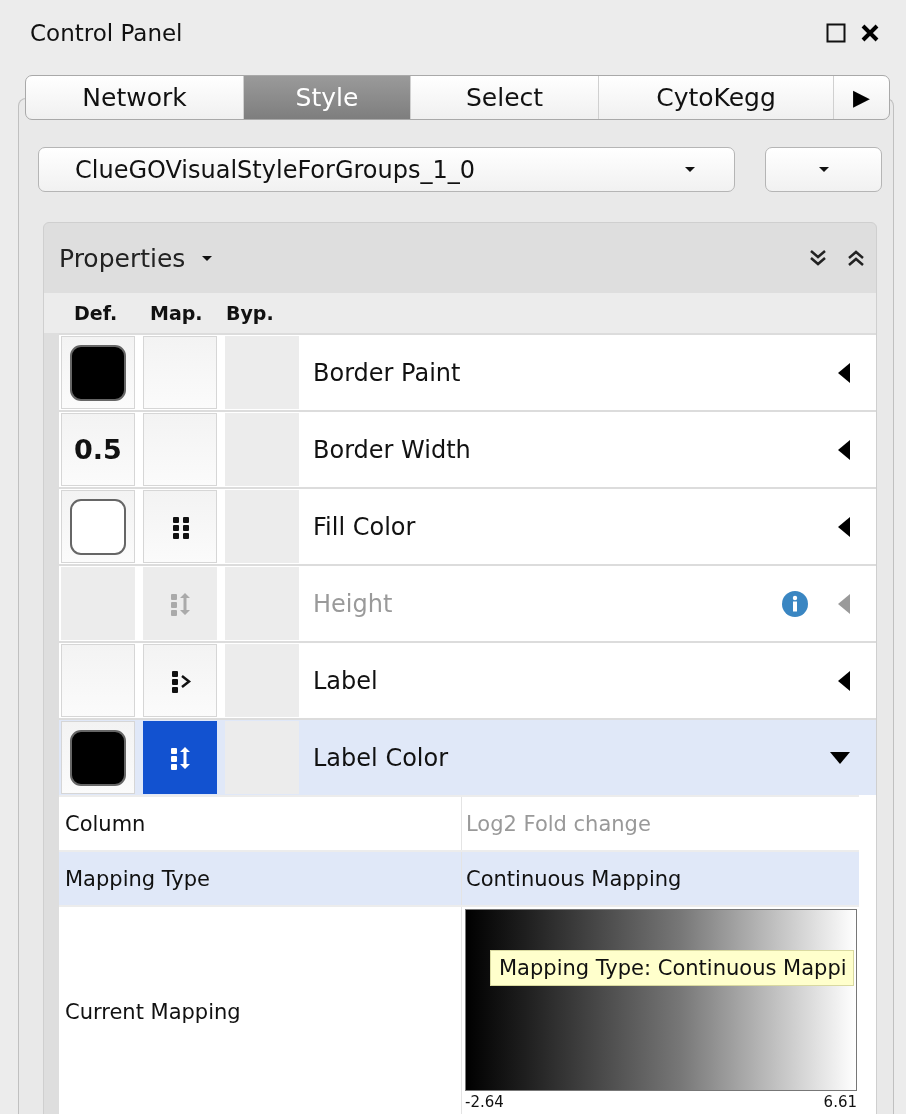 This screenshot has width=906, height=1114. Describe the element at coordinates (574, 879) in the screenshot. I see `detail-value: Continuous Mapping` at that location.